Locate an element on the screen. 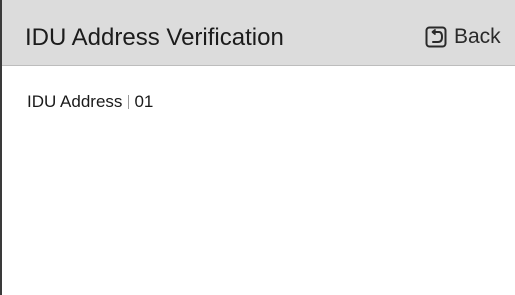  idu-address-label: IDU Address is located at coordinates (75, 101).